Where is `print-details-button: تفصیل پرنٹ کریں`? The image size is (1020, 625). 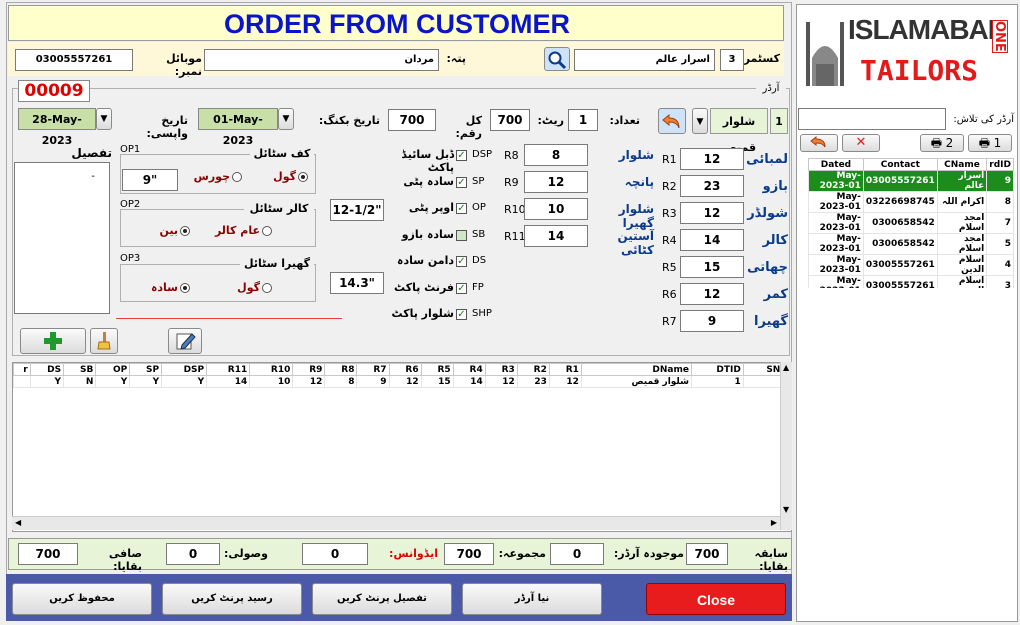 print-details-button: تفصیل پرنٹ کریں is located at coordinates (382, 599).